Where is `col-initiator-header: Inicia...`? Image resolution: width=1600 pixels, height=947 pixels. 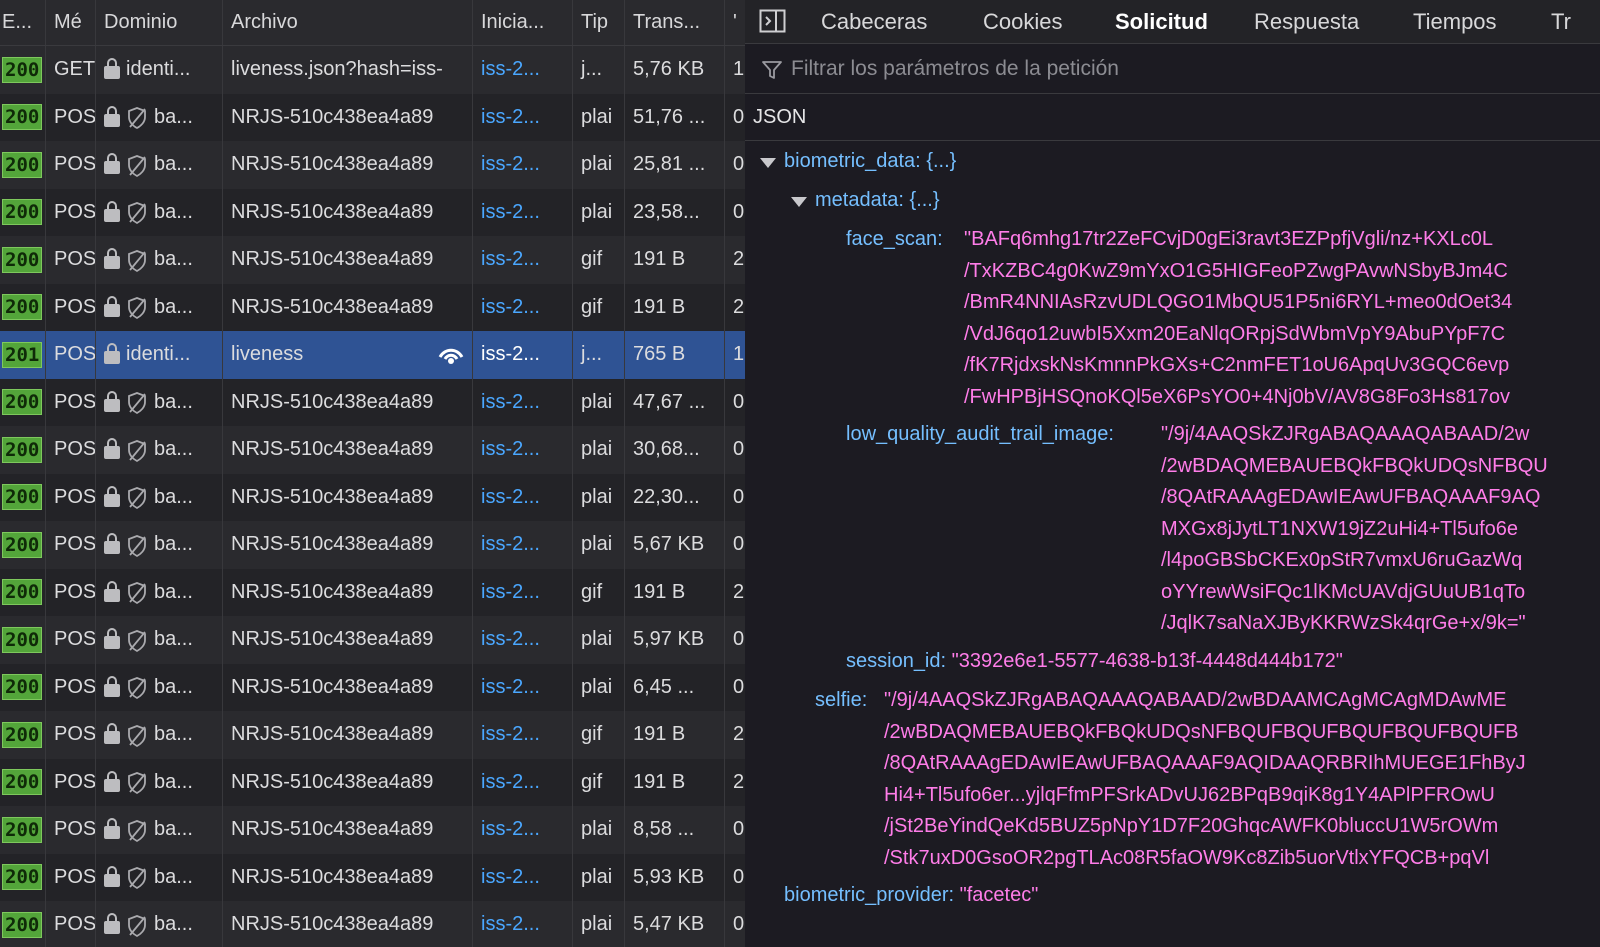 col-initiator-header: Inicia... is located at coordinates (523, 22).